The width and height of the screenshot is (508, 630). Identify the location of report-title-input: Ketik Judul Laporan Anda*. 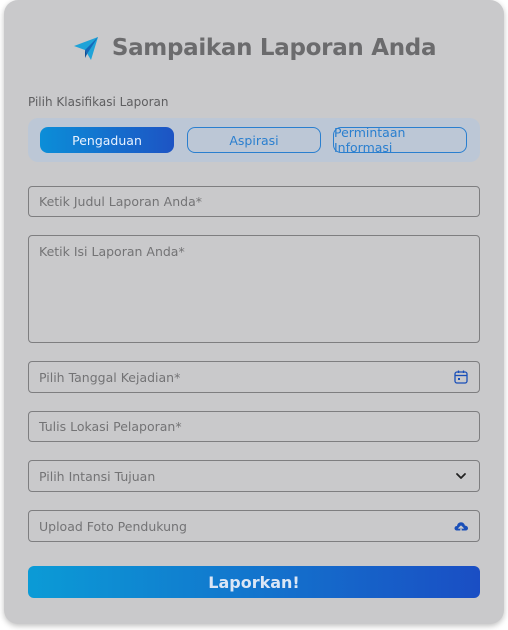
(254, 201).